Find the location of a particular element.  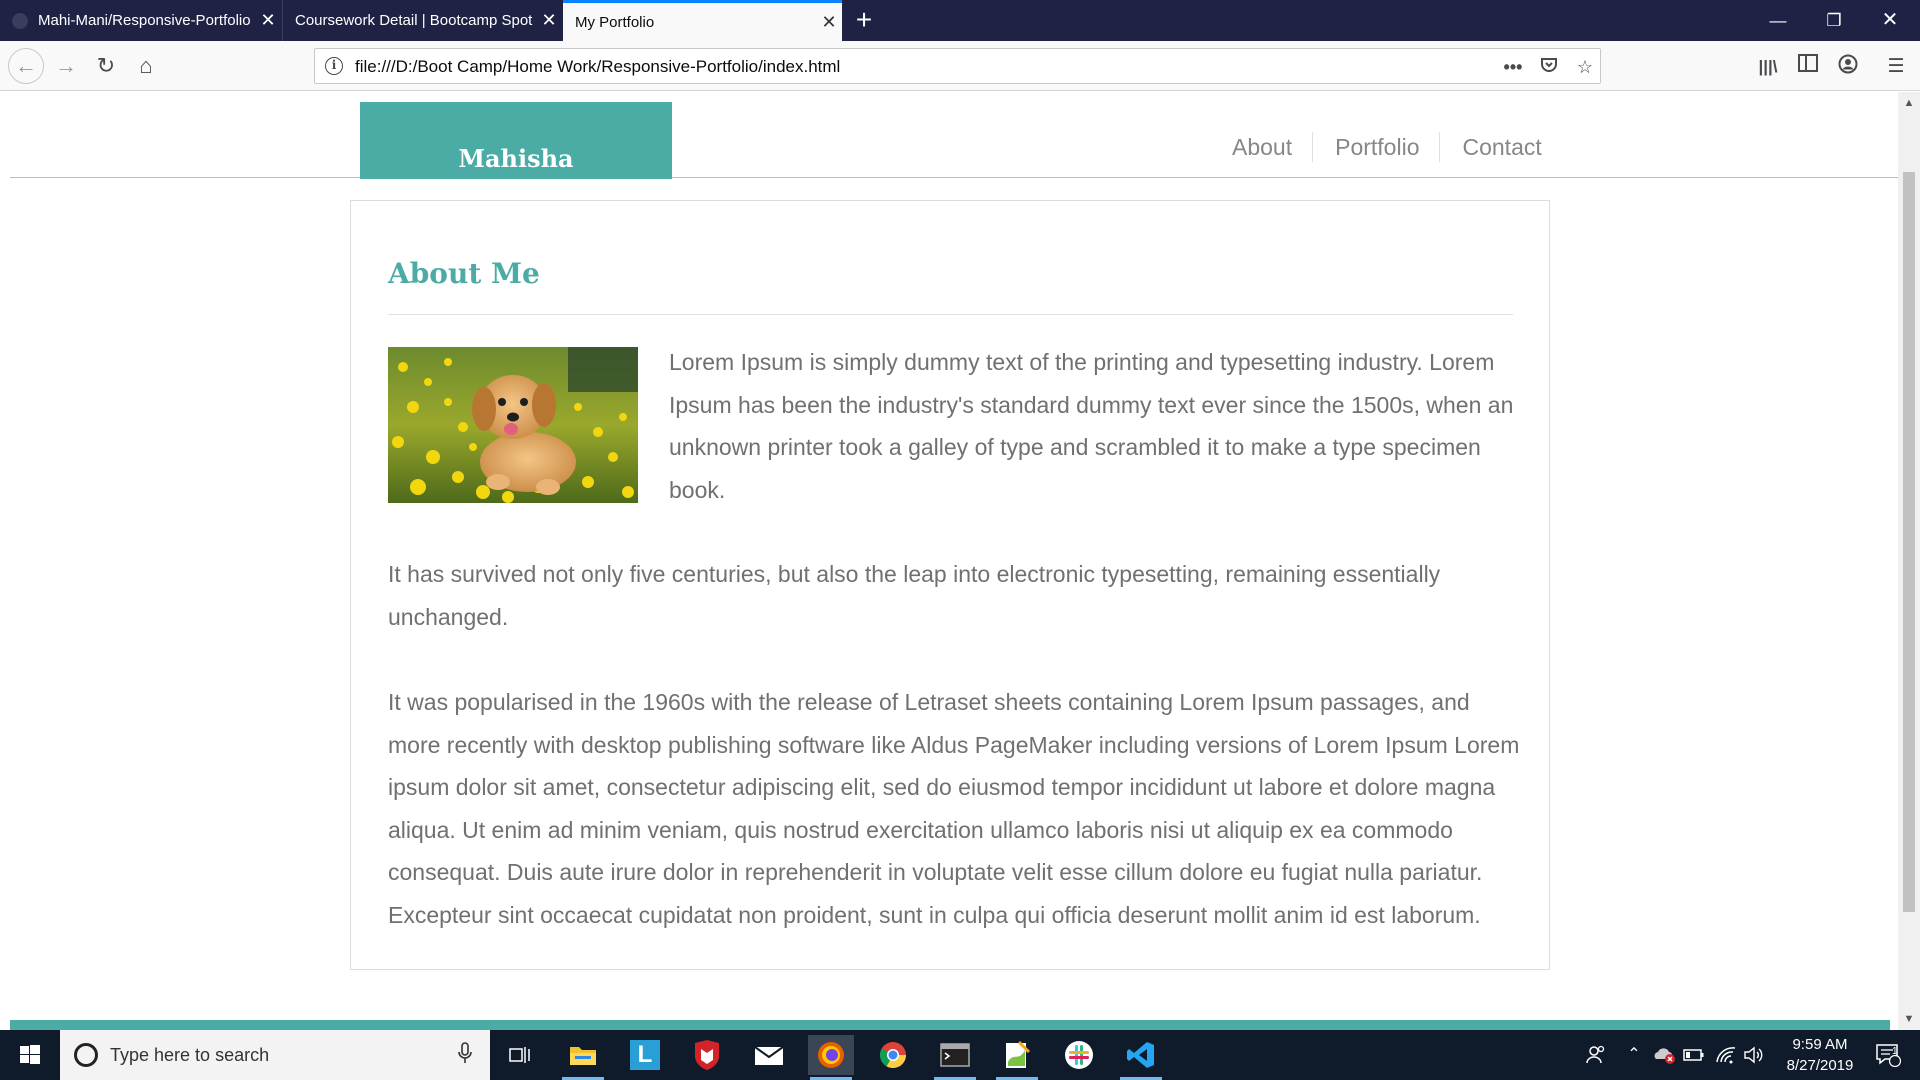

sidebar-icon is located at coordinates (1808, 67).